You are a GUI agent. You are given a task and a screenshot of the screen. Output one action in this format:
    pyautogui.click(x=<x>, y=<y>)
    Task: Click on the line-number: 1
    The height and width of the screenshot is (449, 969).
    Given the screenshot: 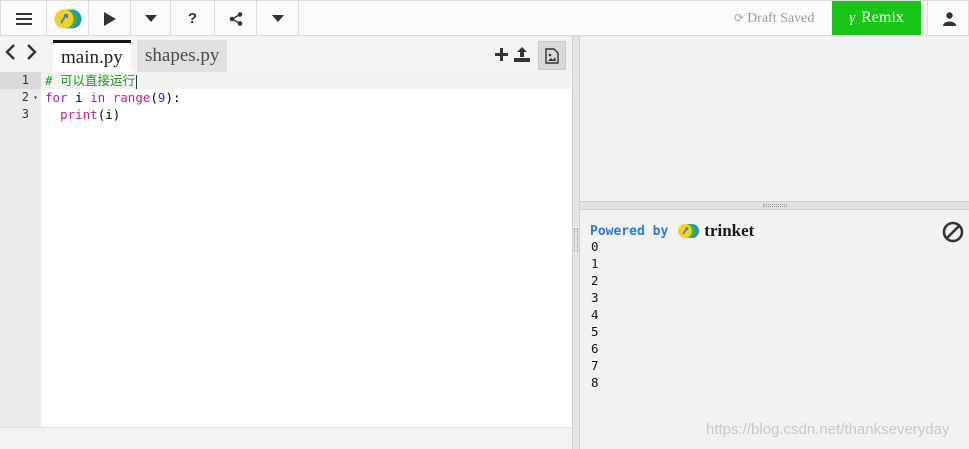 What is the action you would take?
    pyautogui.click(x=20, y=80)
    